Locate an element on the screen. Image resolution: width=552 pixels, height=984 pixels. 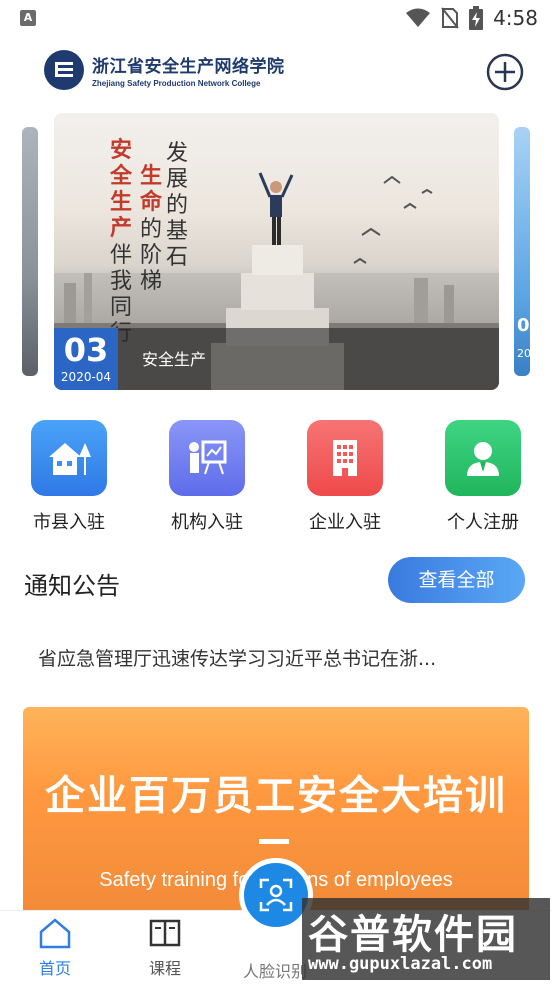
entry-label: 机构入驻 is located at coordinates (207, 522).